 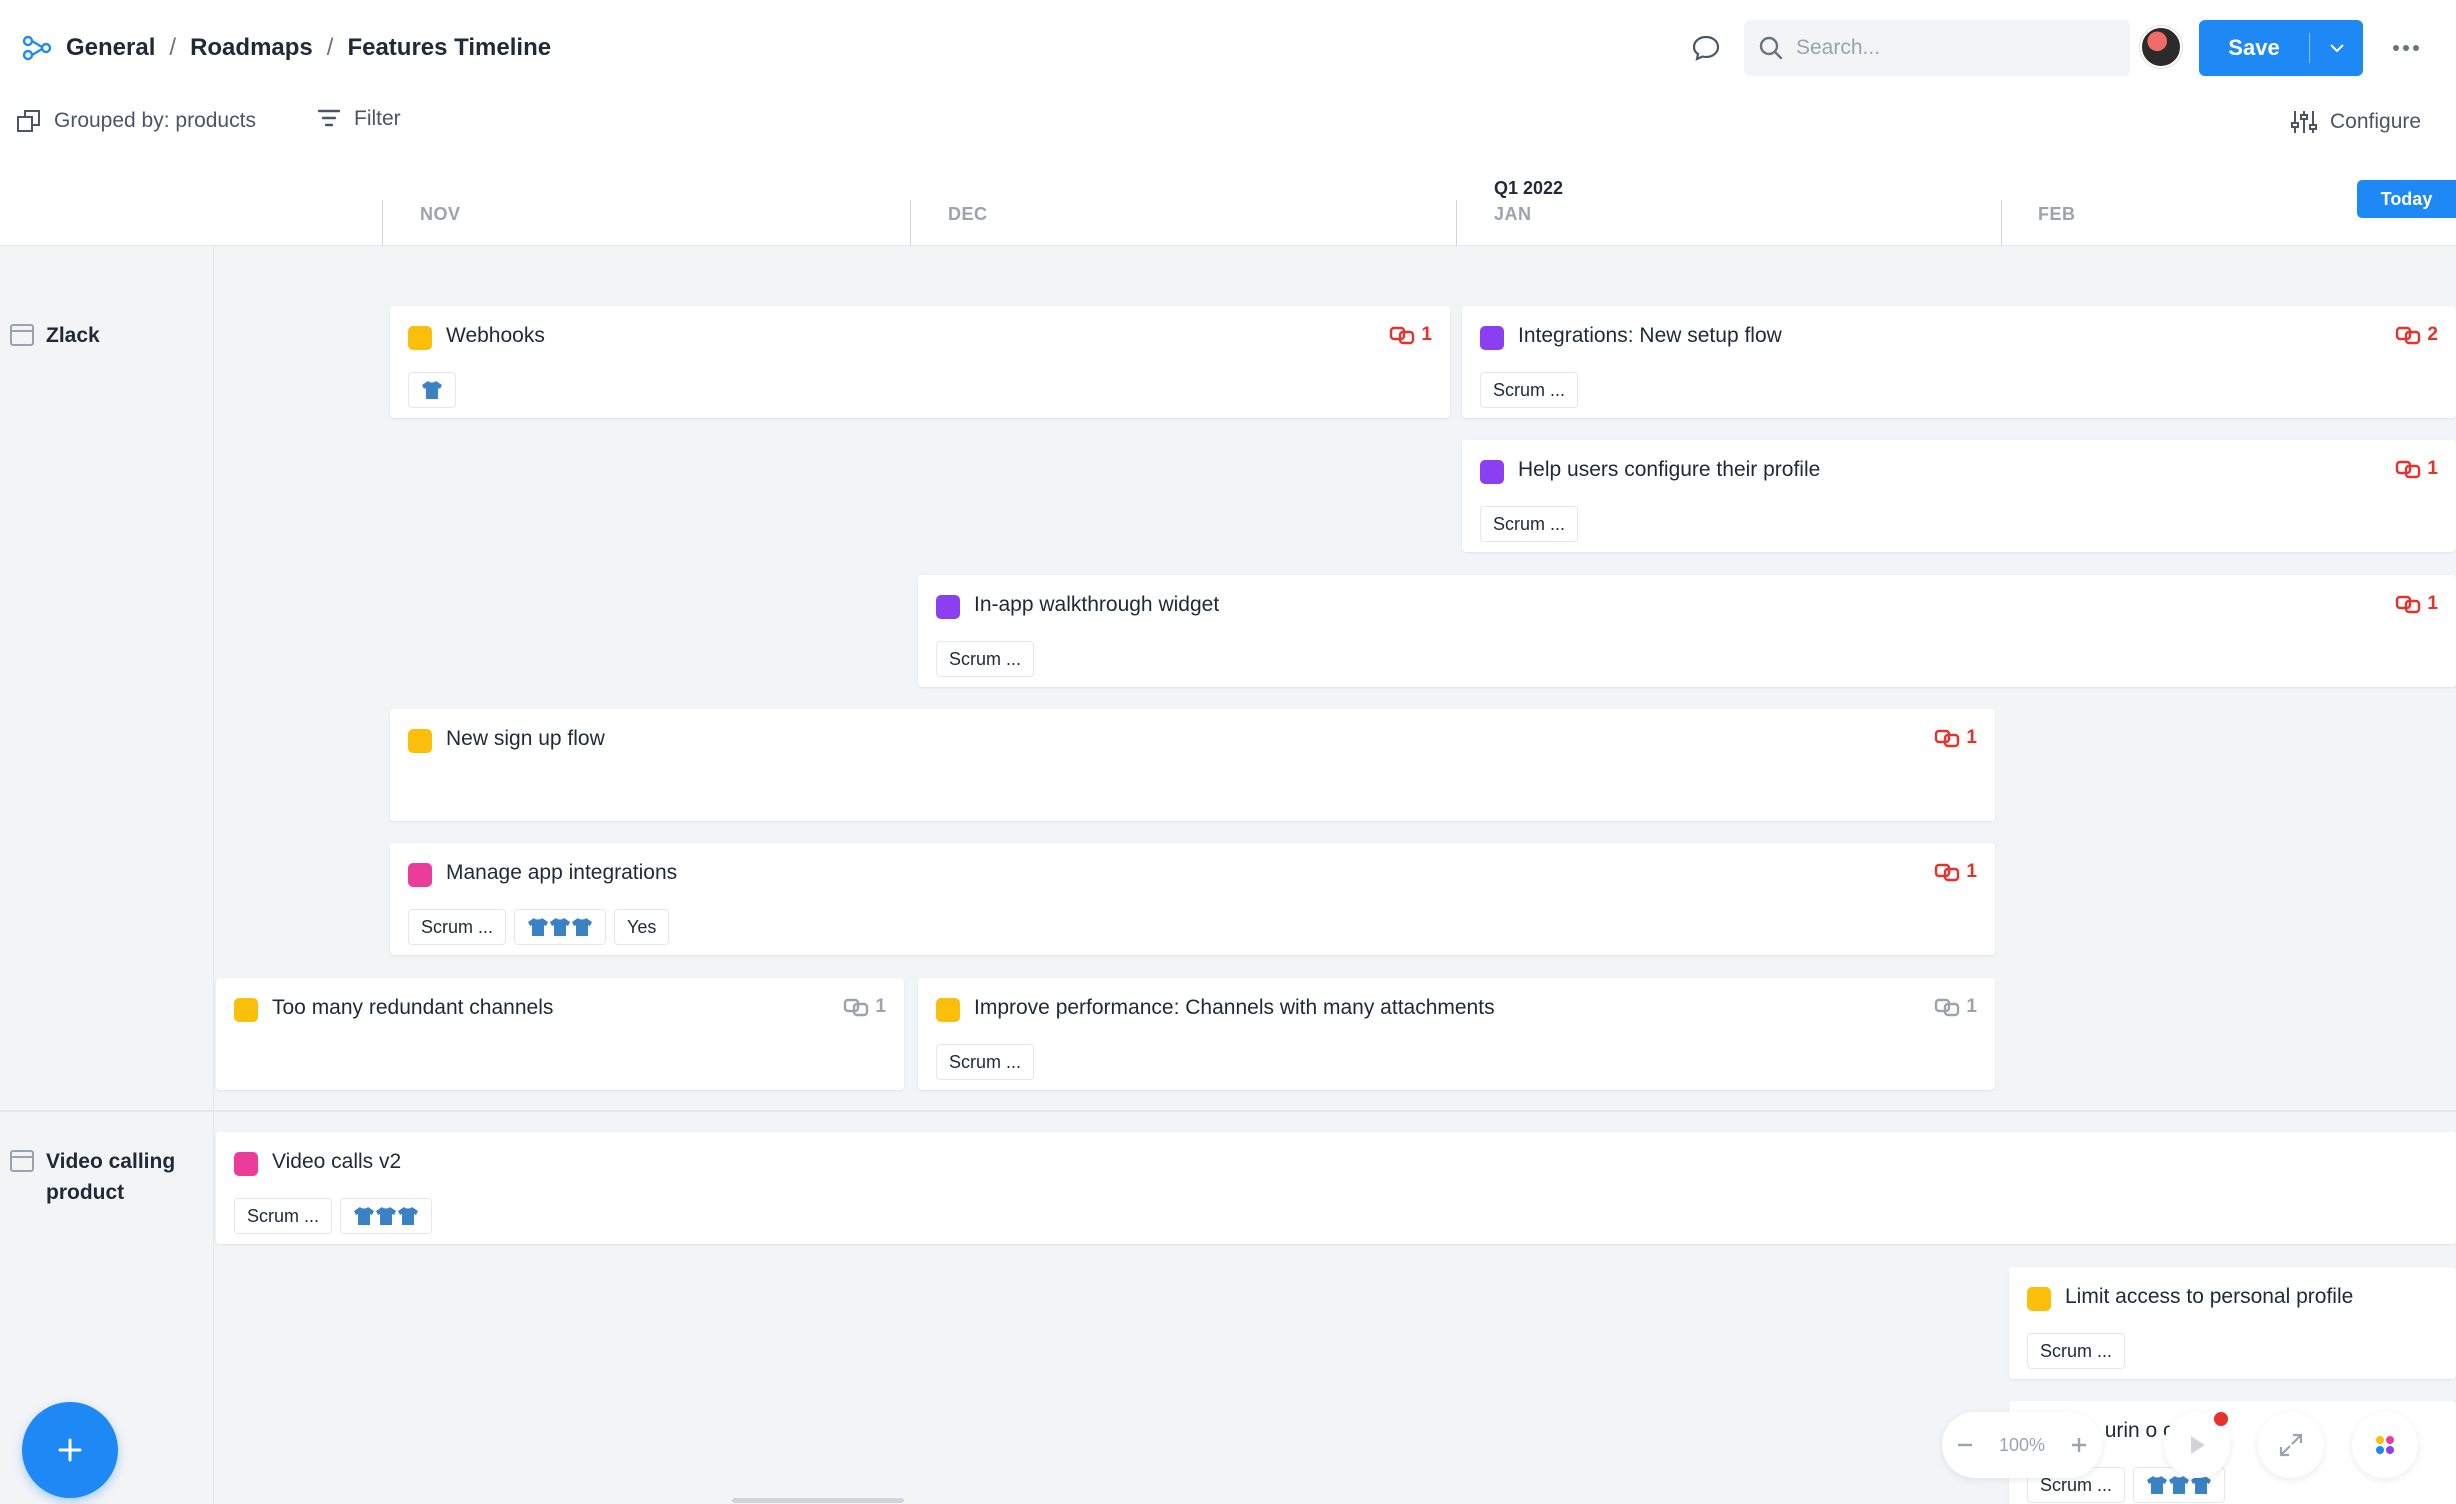 I want to click on month-label: DEC, so click(x=968, y=214).